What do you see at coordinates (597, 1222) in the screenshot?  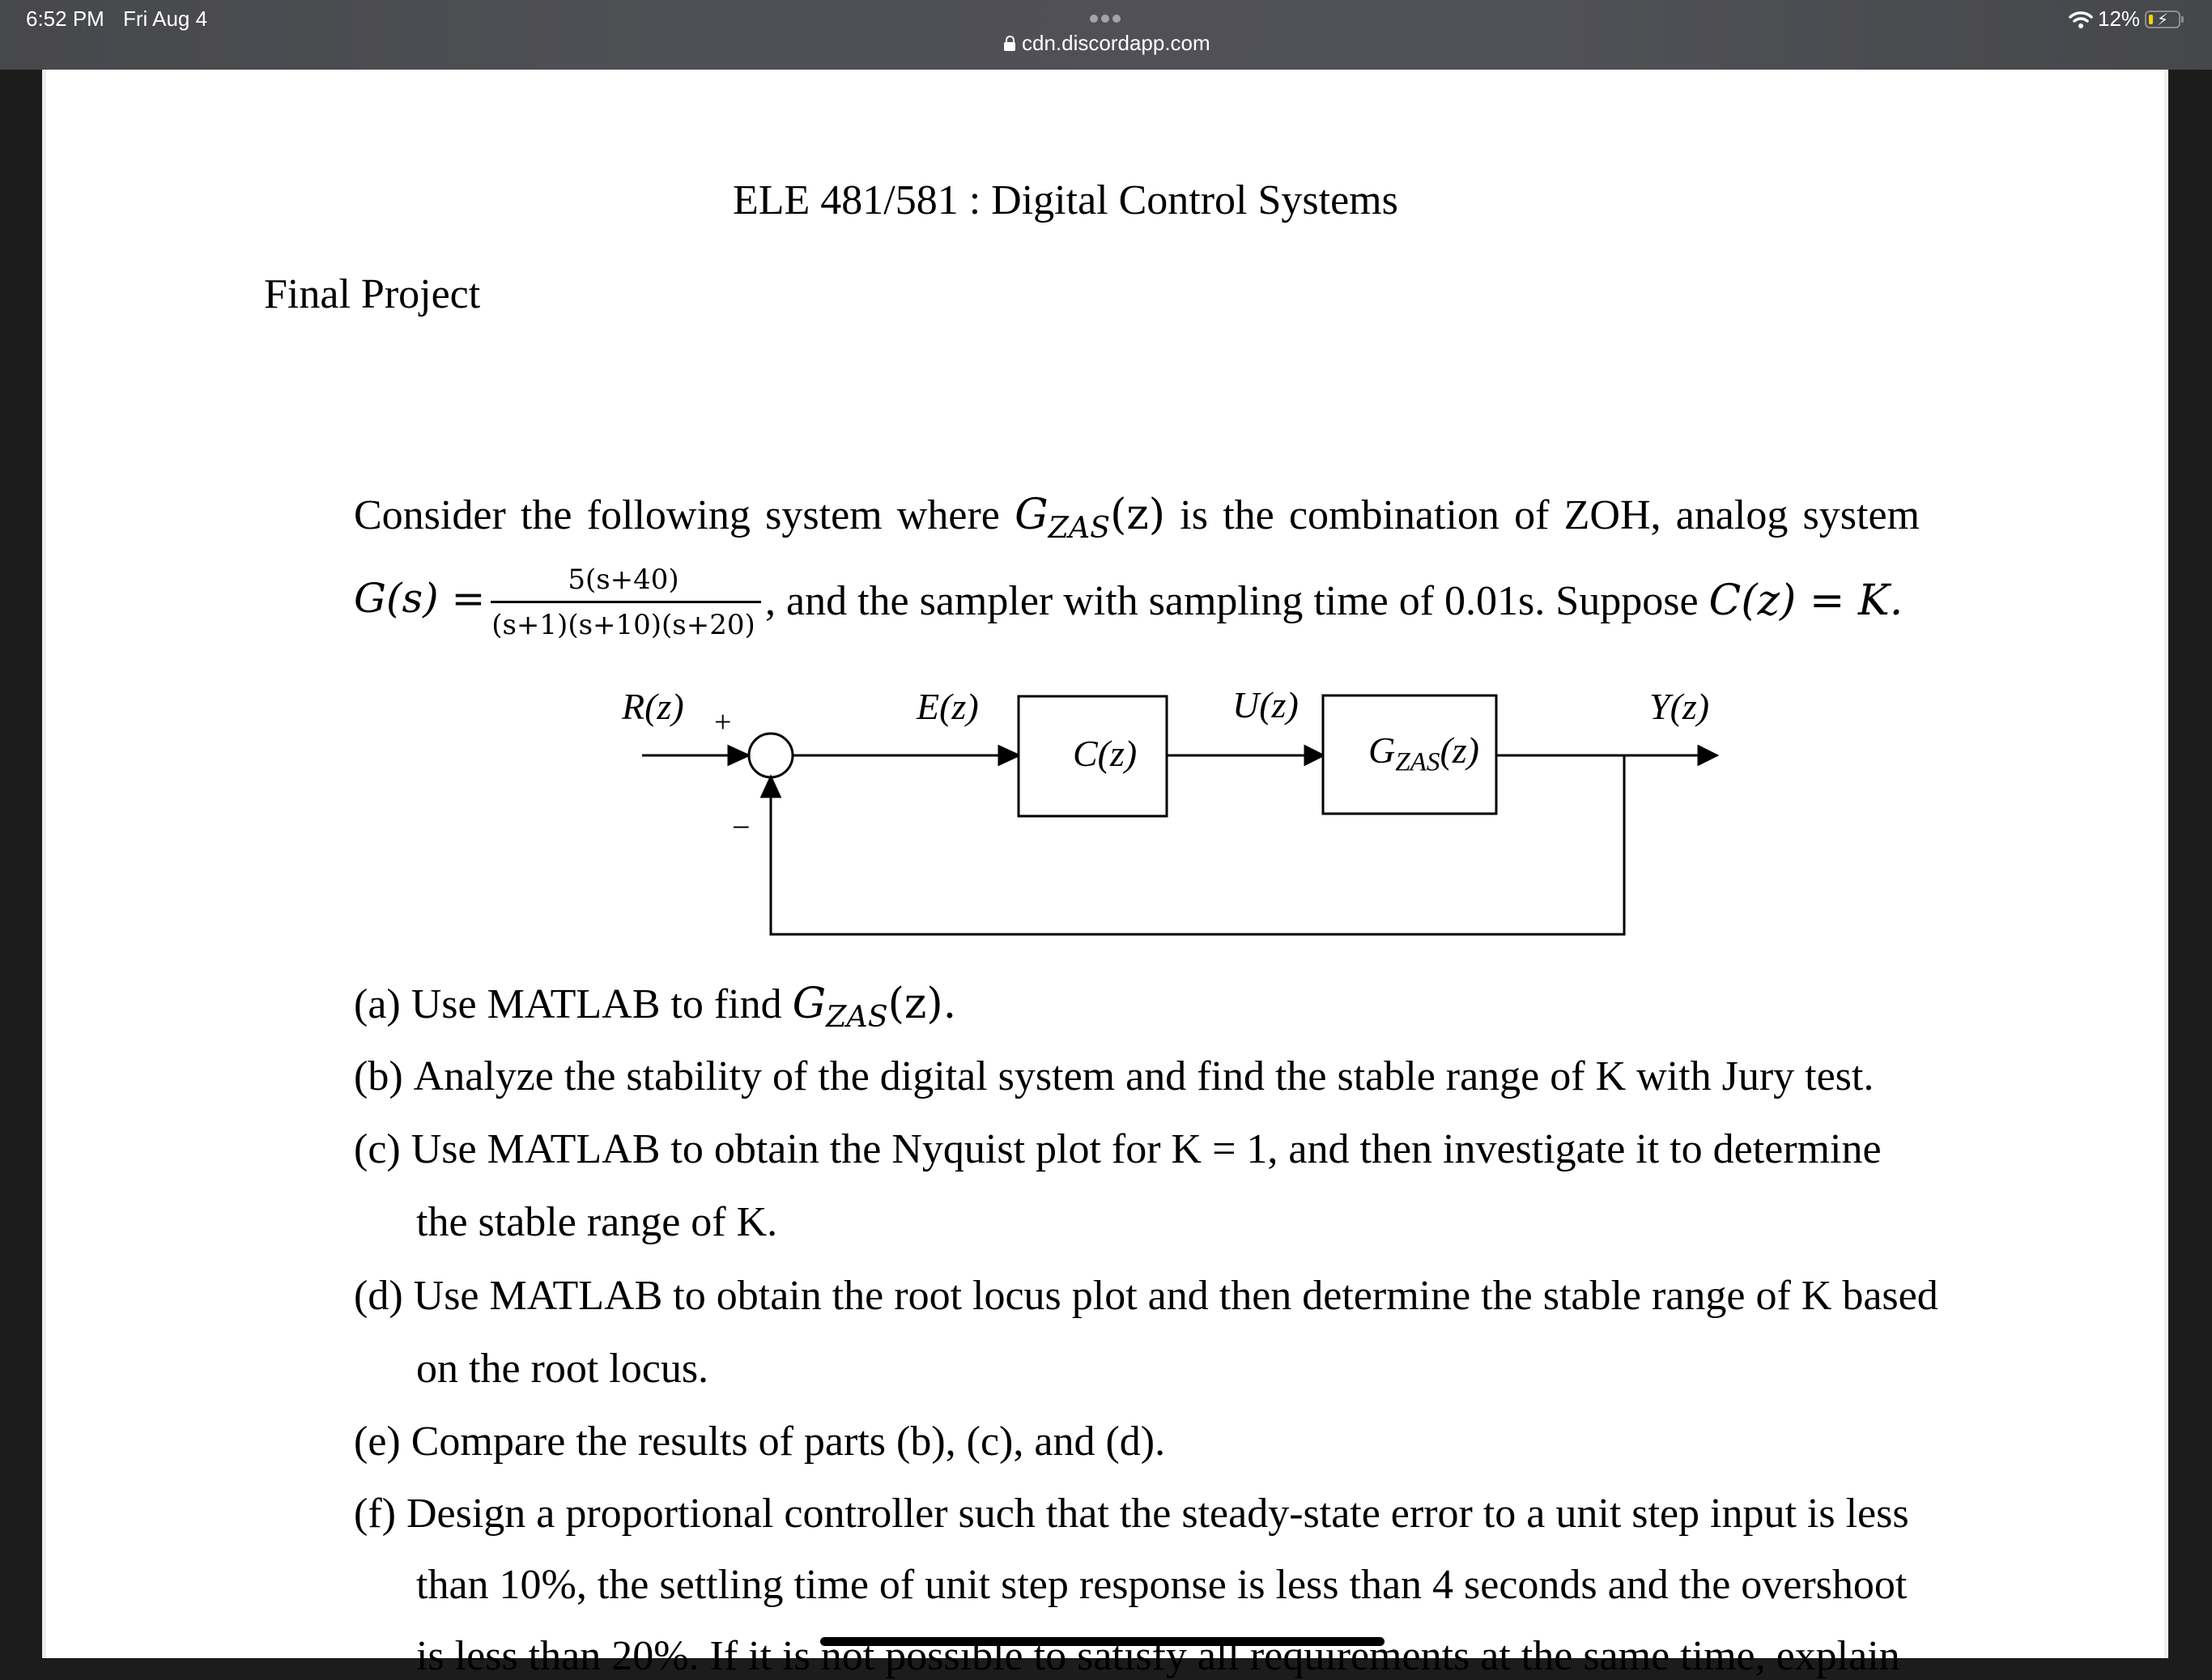 I see `question-c-cont: the stable range of K.` at bounding box center [597, 1222].